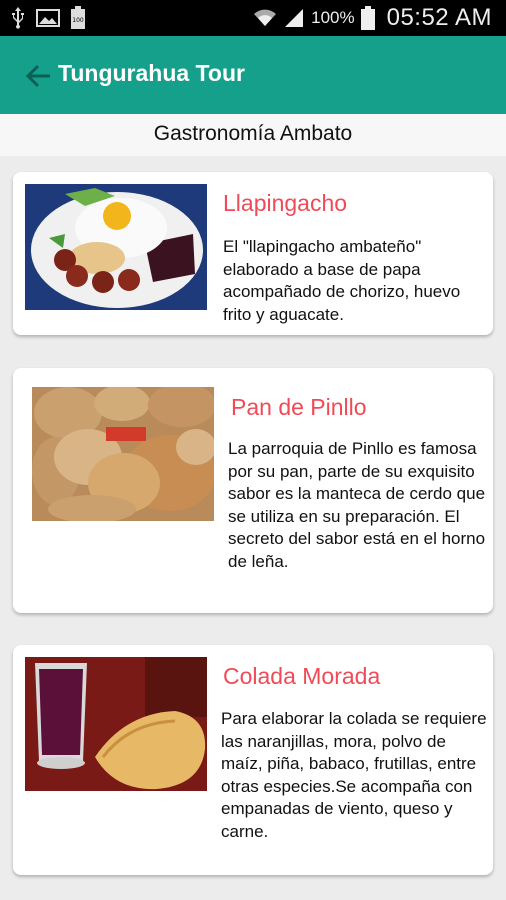 The height and width of the screenshot is (900, 506). I want to click on arrow-left-icon, so click(38, 76).